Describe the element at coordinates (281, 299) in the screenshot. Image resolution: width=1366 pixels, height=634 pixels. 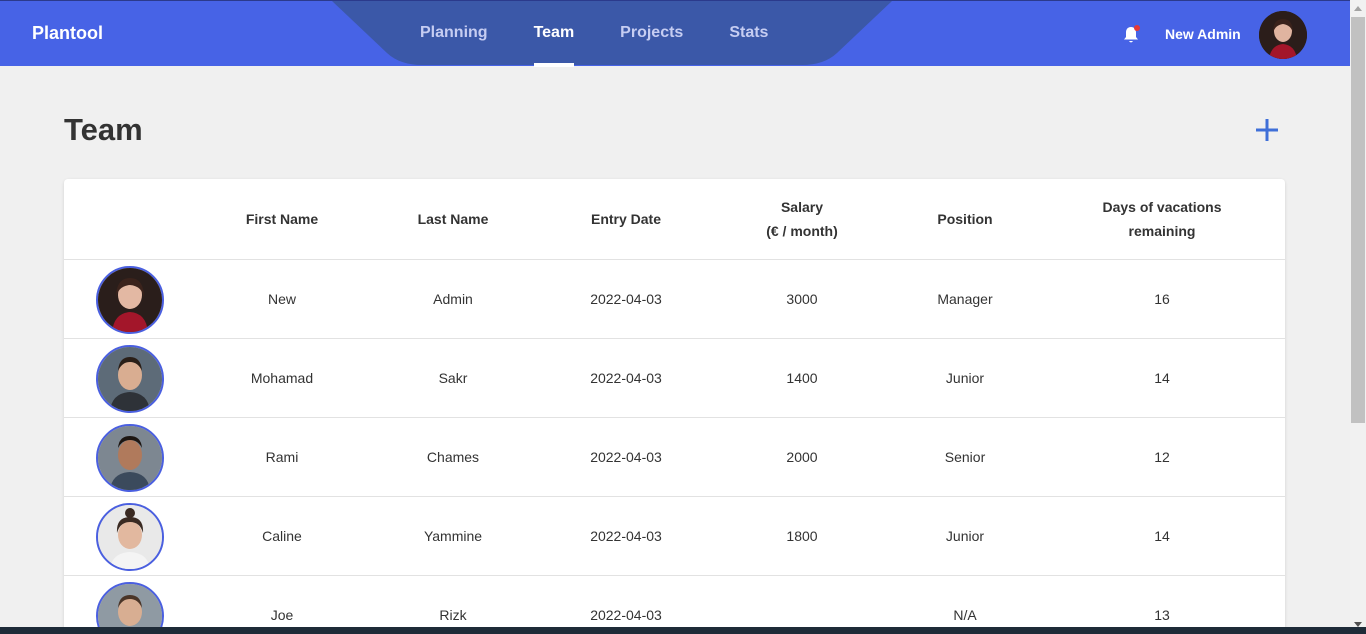
I see `cell-first-name: New` at that location.